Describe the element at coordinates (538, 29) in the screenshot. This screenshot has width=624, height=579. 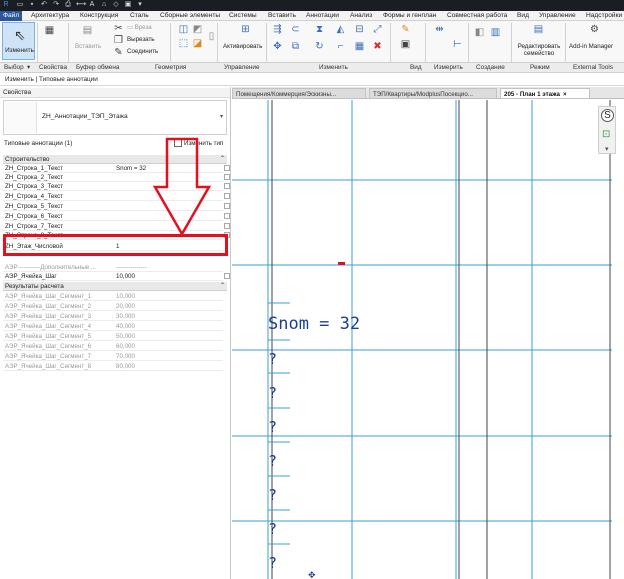
I see `edit-family-icon: ▤` at that location.